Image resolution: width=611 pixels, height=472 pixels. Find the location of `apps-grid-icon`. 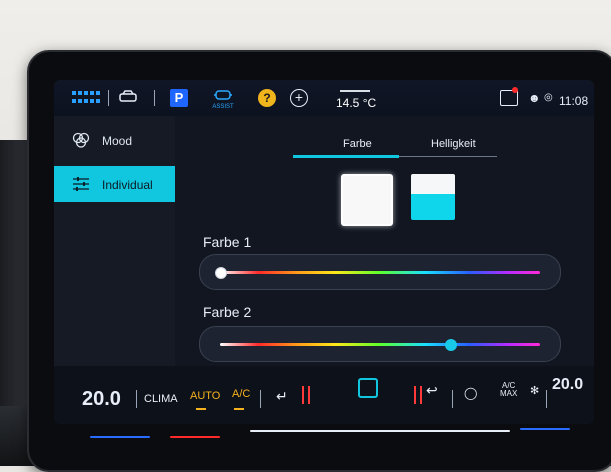

apps-grid-icon is located at coordinates (87, 98).